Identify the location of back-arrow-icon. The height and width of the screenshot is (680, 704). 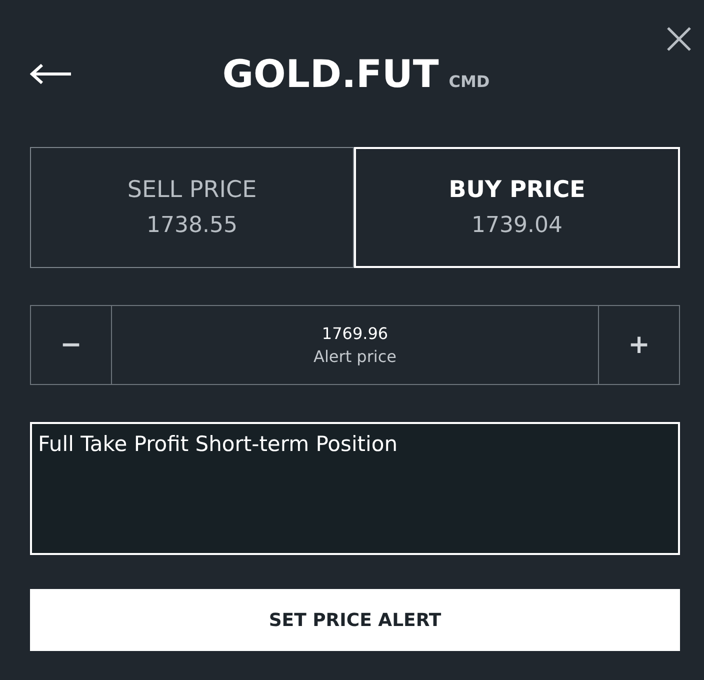
(51, 73).